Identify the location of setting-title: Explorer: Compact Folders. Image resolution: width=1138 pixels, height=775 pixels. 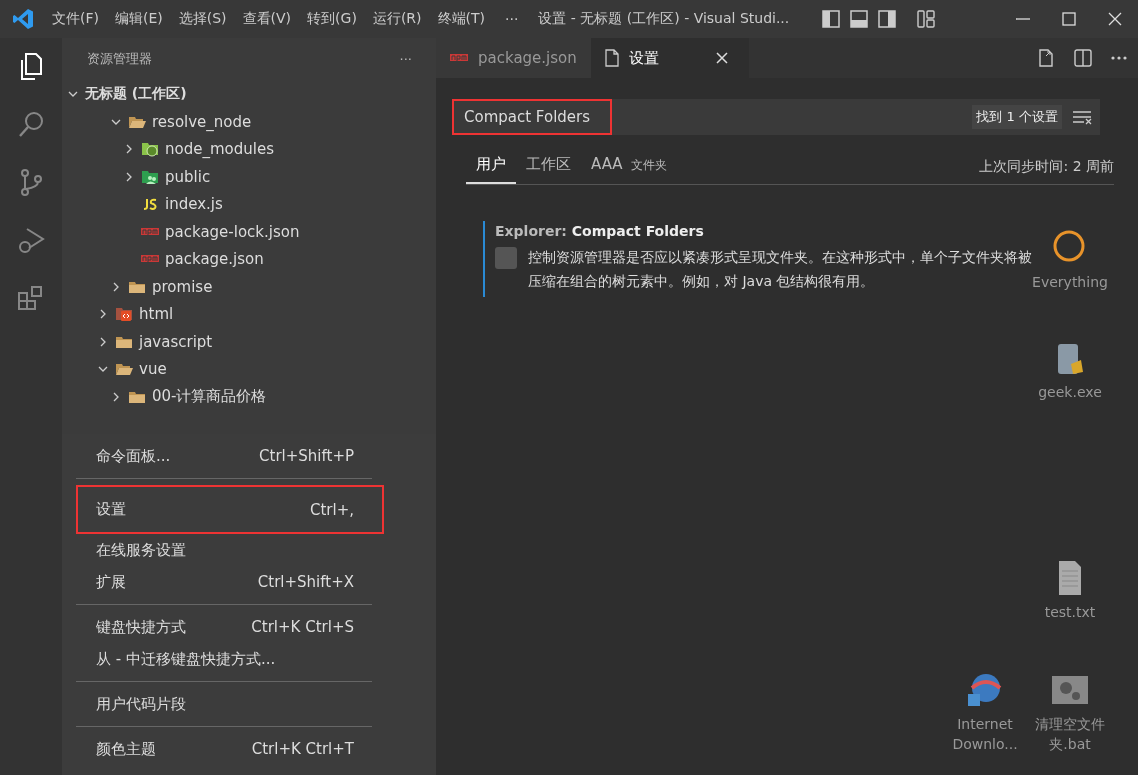
(600, 231).